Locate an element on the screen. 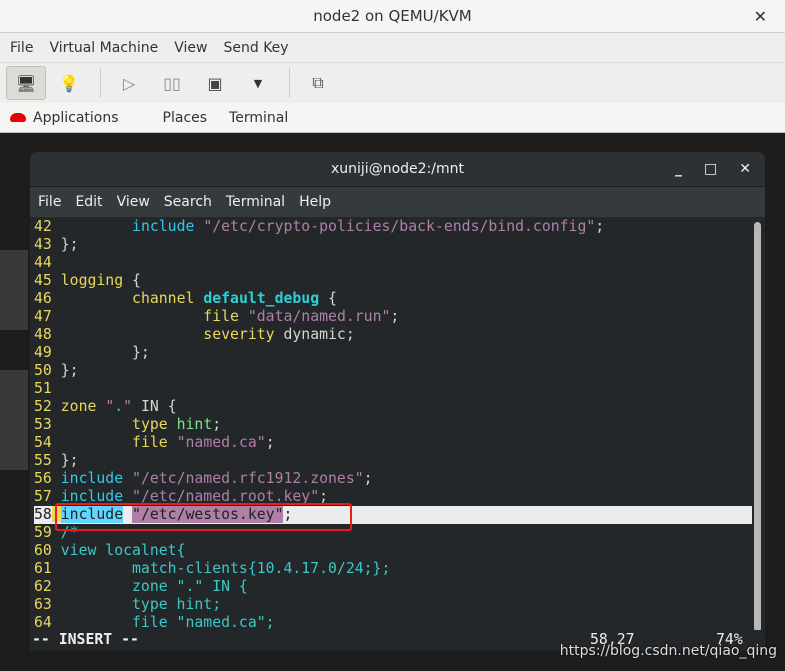 The image size is (785, 671). line-number: 52 is located at coordinates (43, 406).